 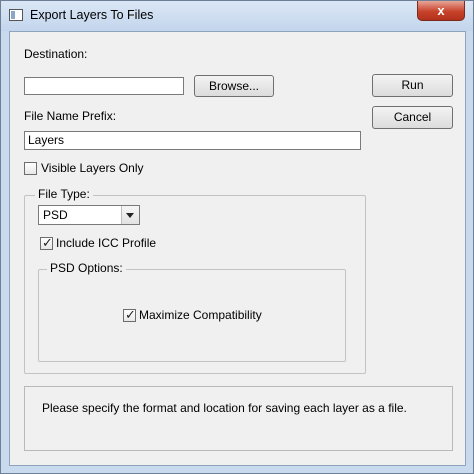 What do you see at coordinates (237, 16) in the screenshot?
I see `title-bar: Export Layers To Files x` at bounding box center [237, 16].